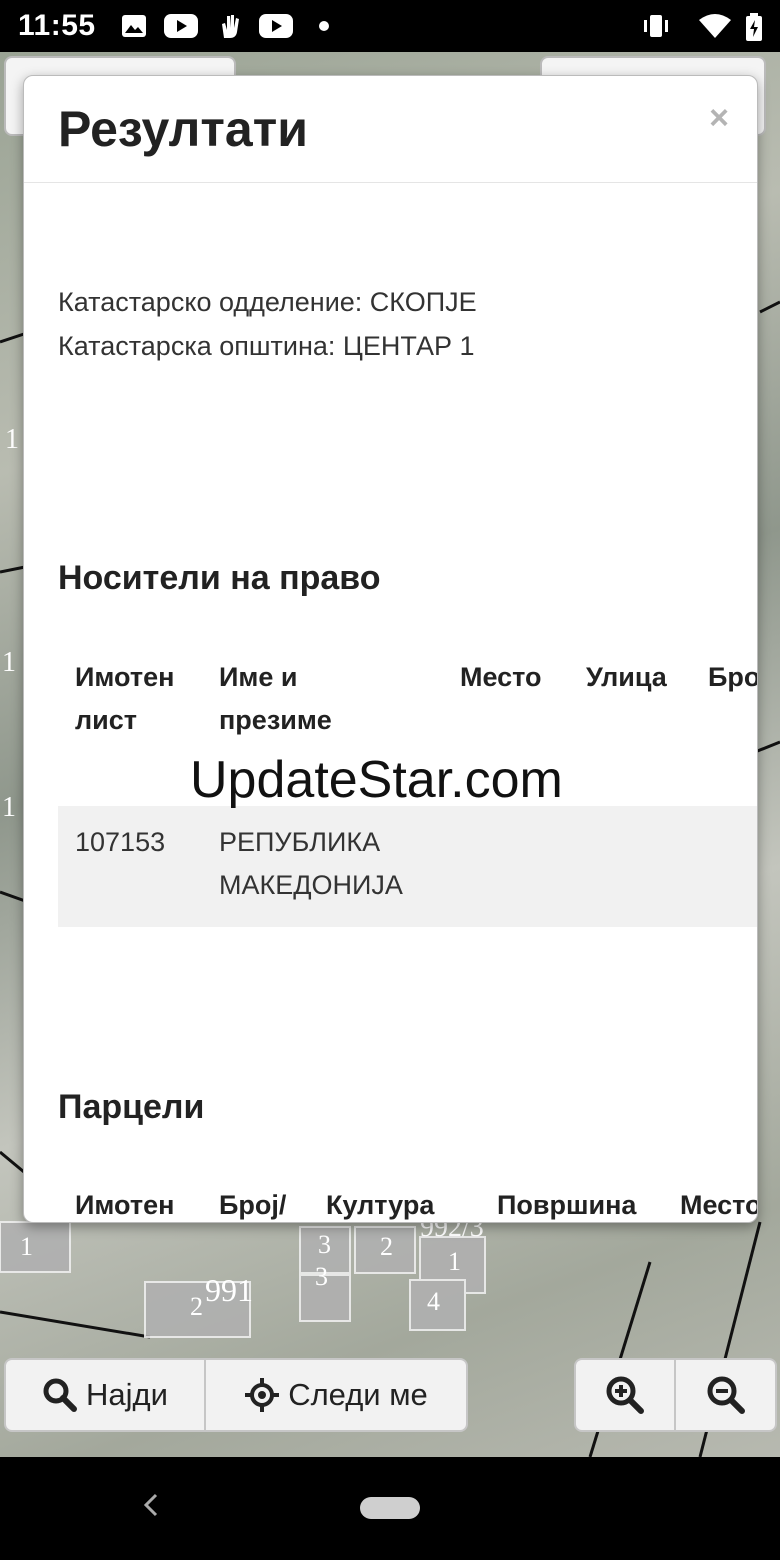 The height and width of the screenshot is (1560, 780). What do you see at coordinates (266, 346) in the screenshot?
I see `cadastral-municipality: Катастарска општина: ЦЕНТАР 1` at bounding box center [266, 346].